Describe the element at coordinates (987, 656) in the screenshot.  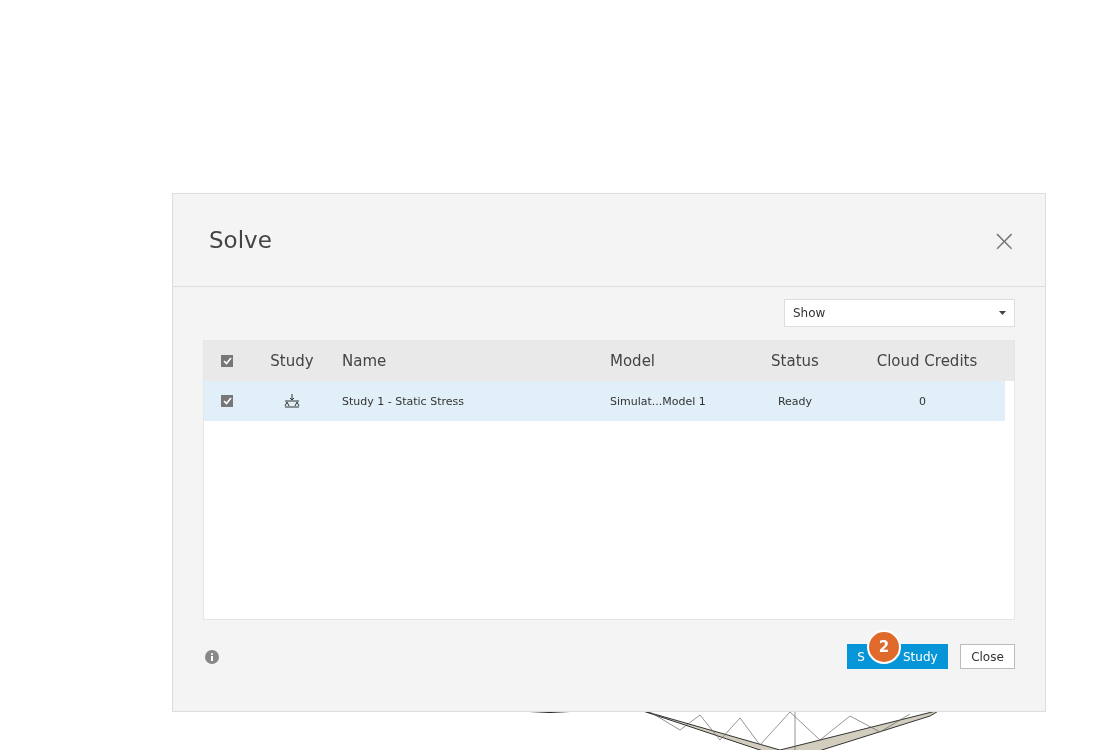
I see `close-button: Close` at that location.